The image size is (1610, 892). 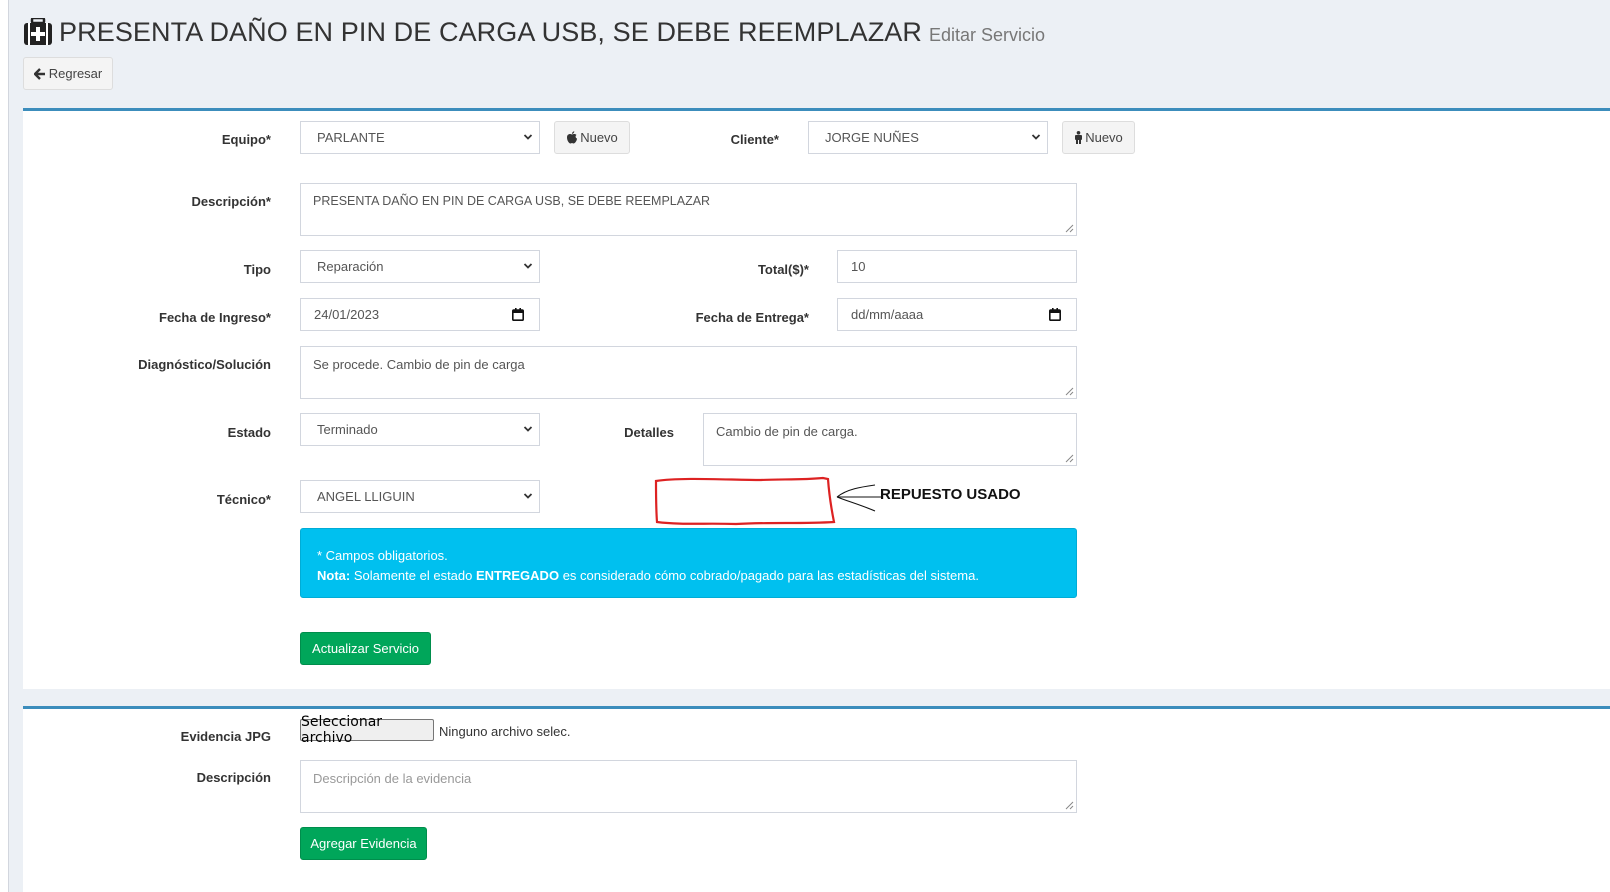 What do you see at coordinates (858, 266) in the screenshot?
I see `total-value: 10` at bounding box center [858, 266].